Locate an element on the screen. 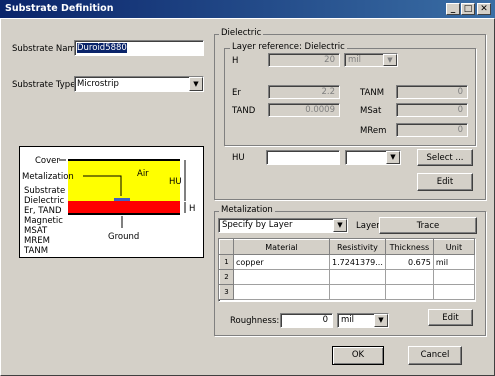 This screenshot has width=495, height=376. air-text: Air is located at coordinates (143, 174).